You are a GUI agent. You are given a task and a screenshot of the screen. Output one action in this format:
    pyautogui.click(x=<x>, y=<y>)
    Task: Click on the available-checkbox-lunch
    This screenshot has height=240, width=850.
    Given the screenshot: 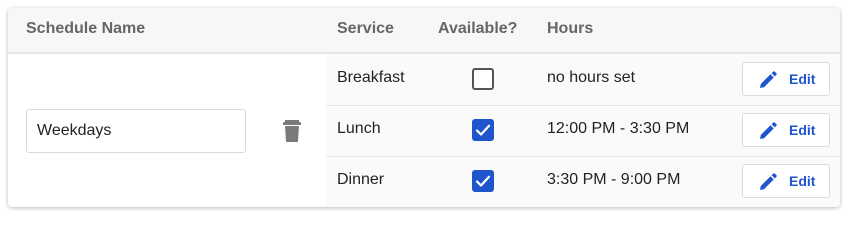 What is the action you would take?
    pyautogui.click(x=483, y=130)
    